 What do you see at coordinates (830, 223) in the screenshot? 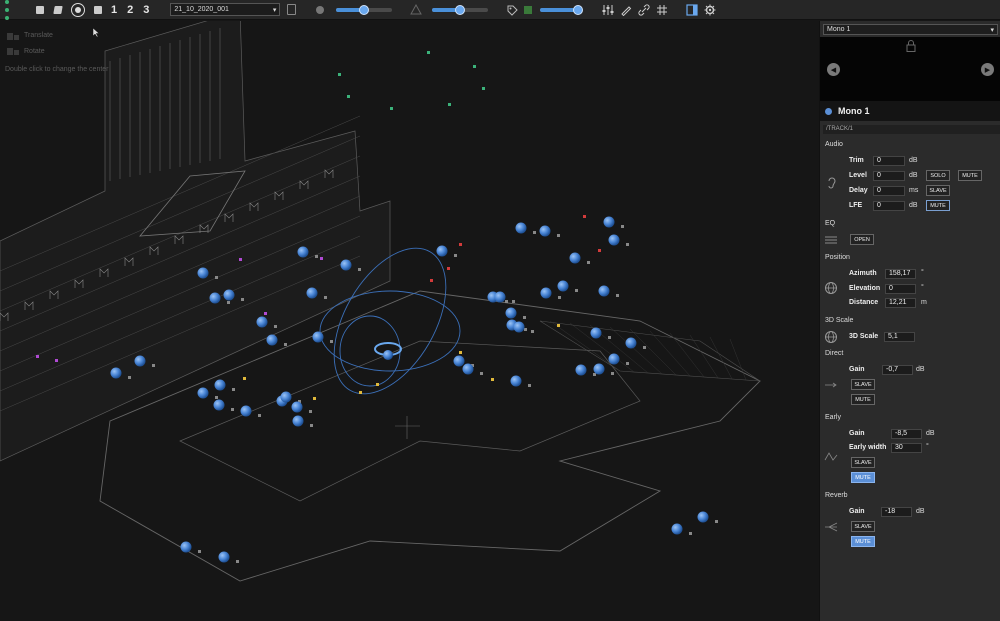
I see `eq-section-title: EQ` at bounding box center [830, 223].